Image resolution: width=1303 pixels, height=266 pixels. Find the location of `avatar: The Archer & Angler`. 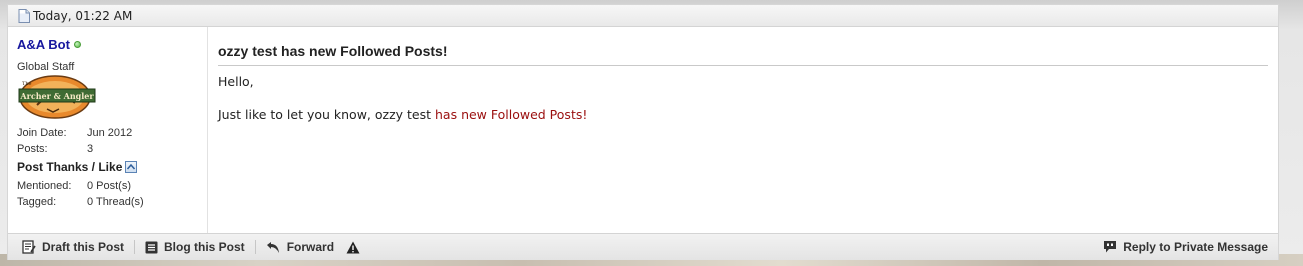

avatar: The Archer & Angler is located at coordinates (57, 97).